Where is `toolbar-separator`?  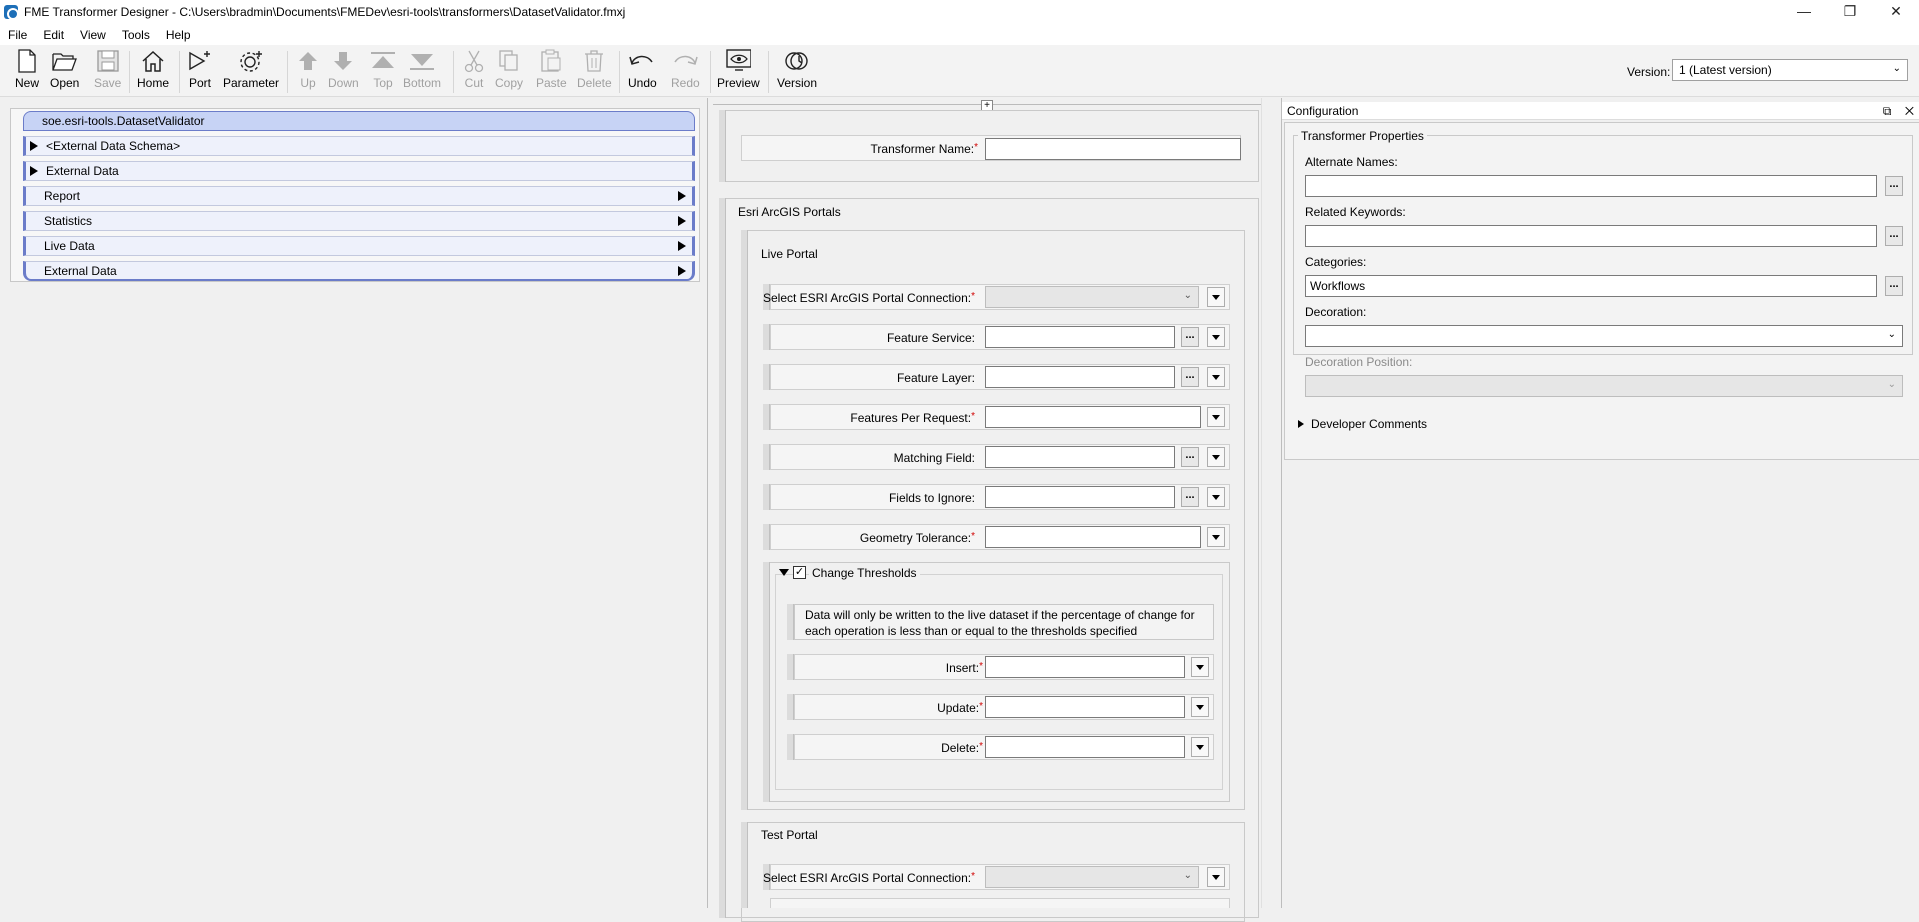 toolbar-separator is located at coordinates (768, 72).